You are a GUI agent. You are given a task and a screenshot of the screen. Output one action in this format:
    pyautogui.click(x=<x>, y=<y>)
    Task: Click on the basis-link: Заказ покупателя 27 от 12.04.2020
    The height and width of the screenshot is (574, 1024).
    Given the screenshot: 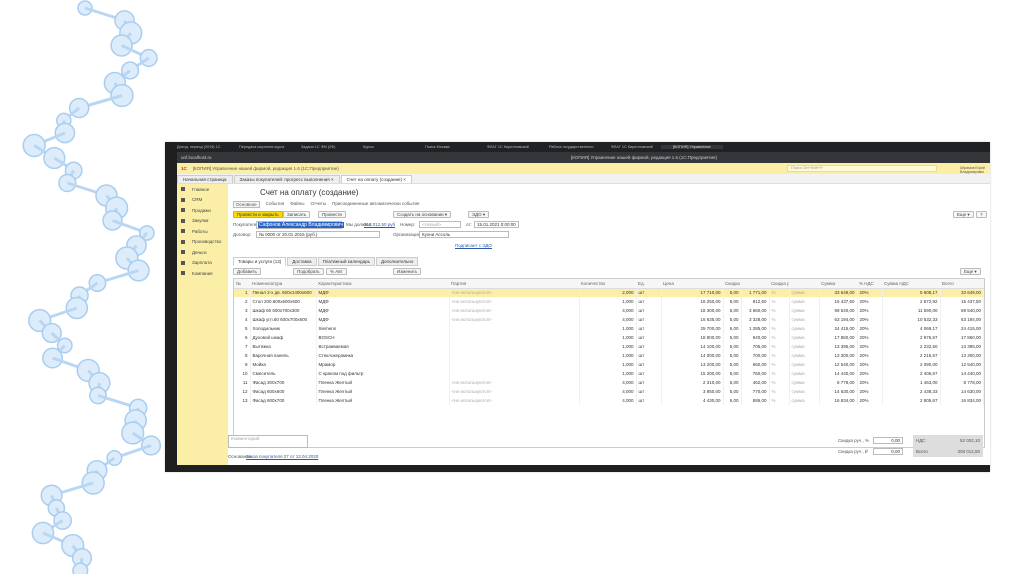 What is the action you would take?
    pyautogui.click(x=282, y=456)
    